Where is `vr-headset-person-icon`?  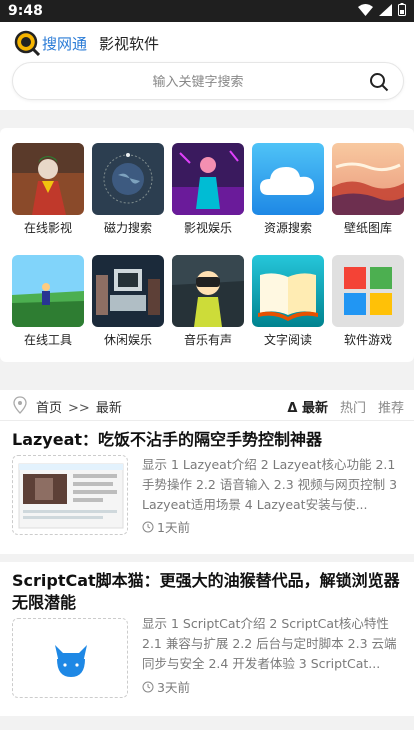 vr-headset-person-icon is located at coordinates (208, 291).